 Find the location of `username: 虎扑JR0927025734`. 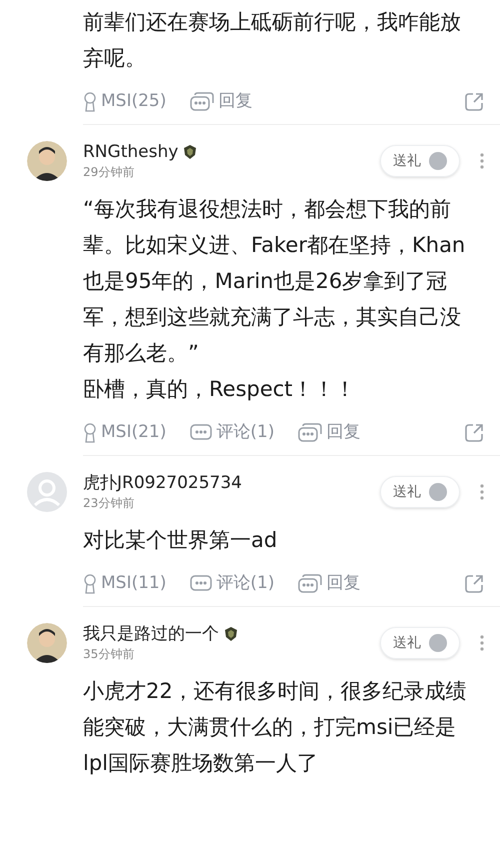

username: 虎扑JR0927025734 is located at coordinates (162, 483).